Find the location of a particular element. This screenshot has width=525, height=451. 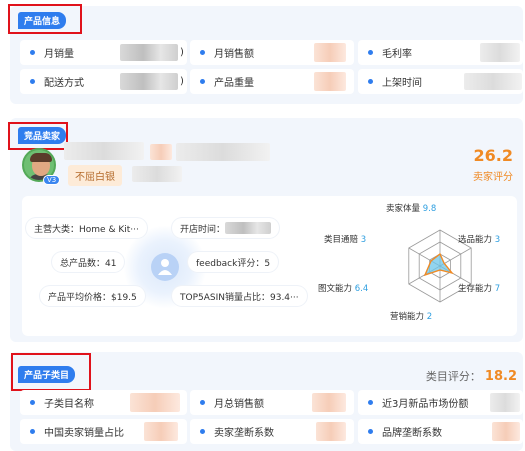

level-badge: V3 is located at coordinates (52, 180).